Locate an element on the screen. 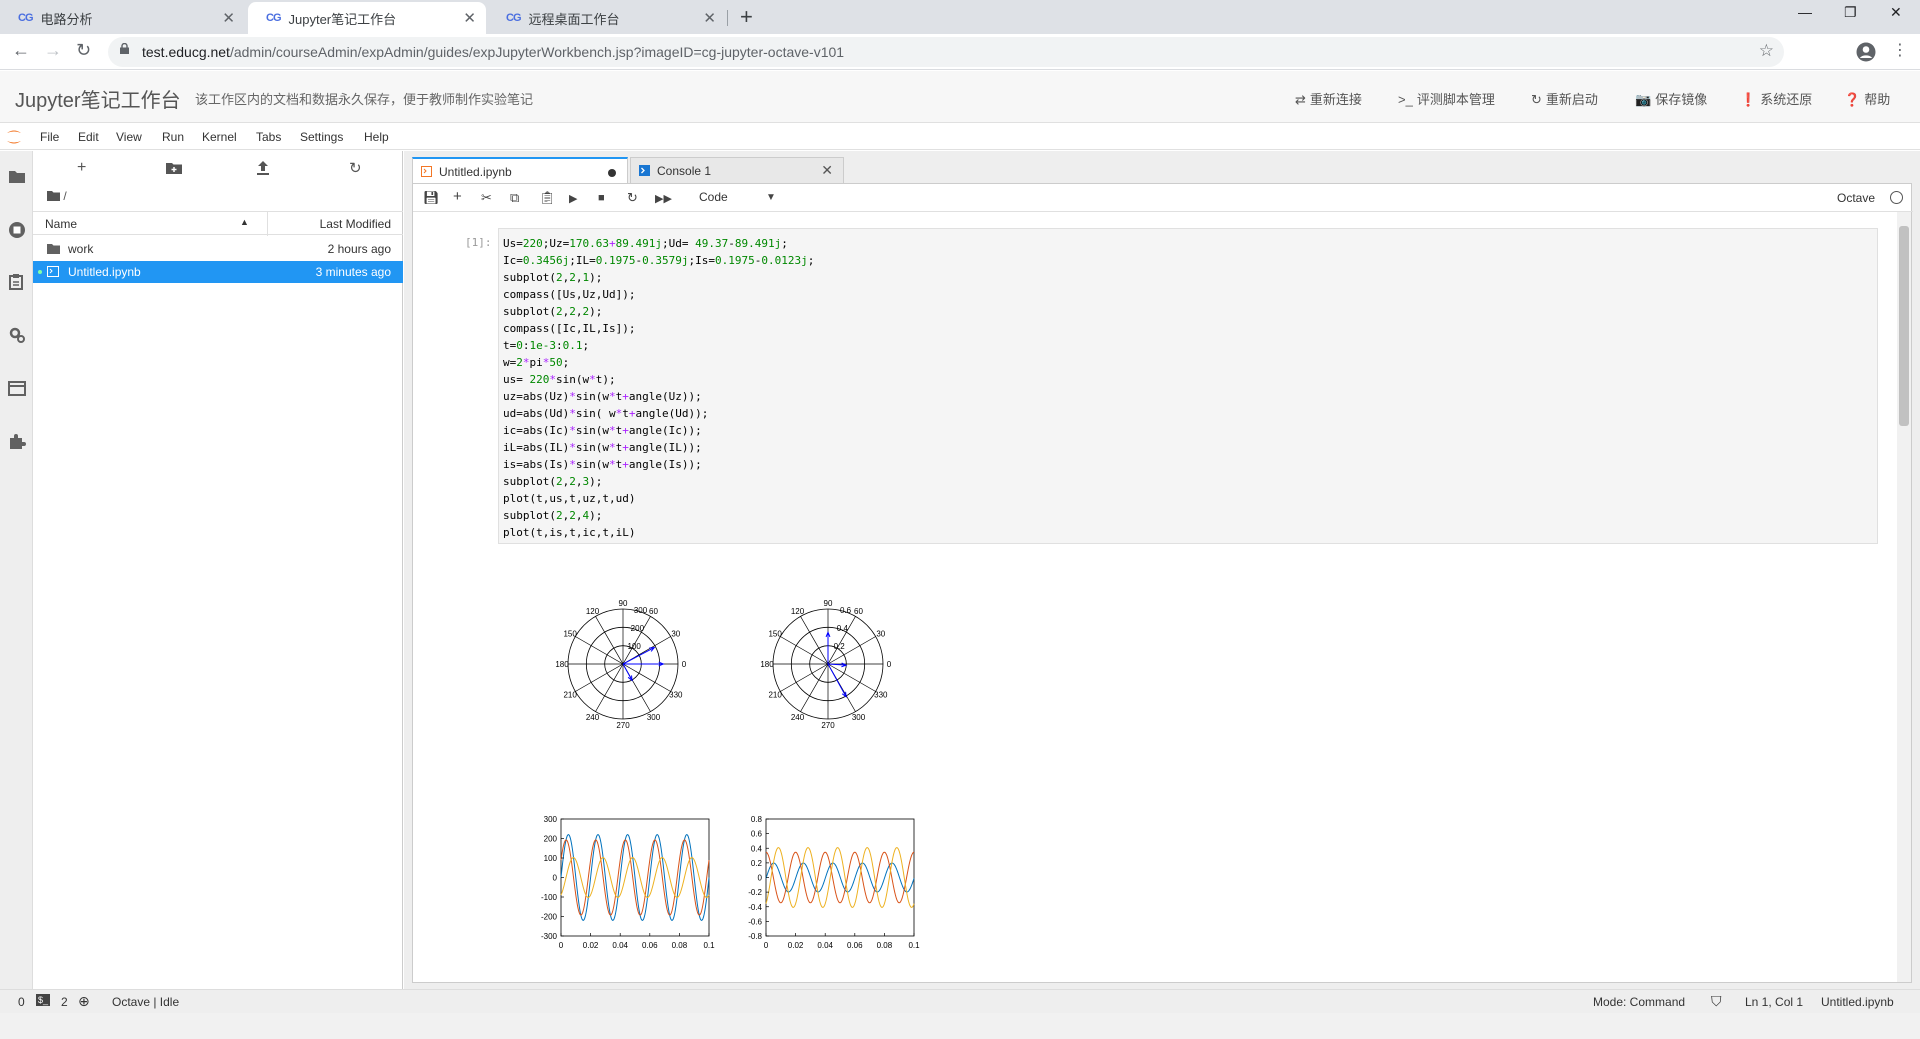  status-count-two: 2 is located at coordinates (64, 1002).